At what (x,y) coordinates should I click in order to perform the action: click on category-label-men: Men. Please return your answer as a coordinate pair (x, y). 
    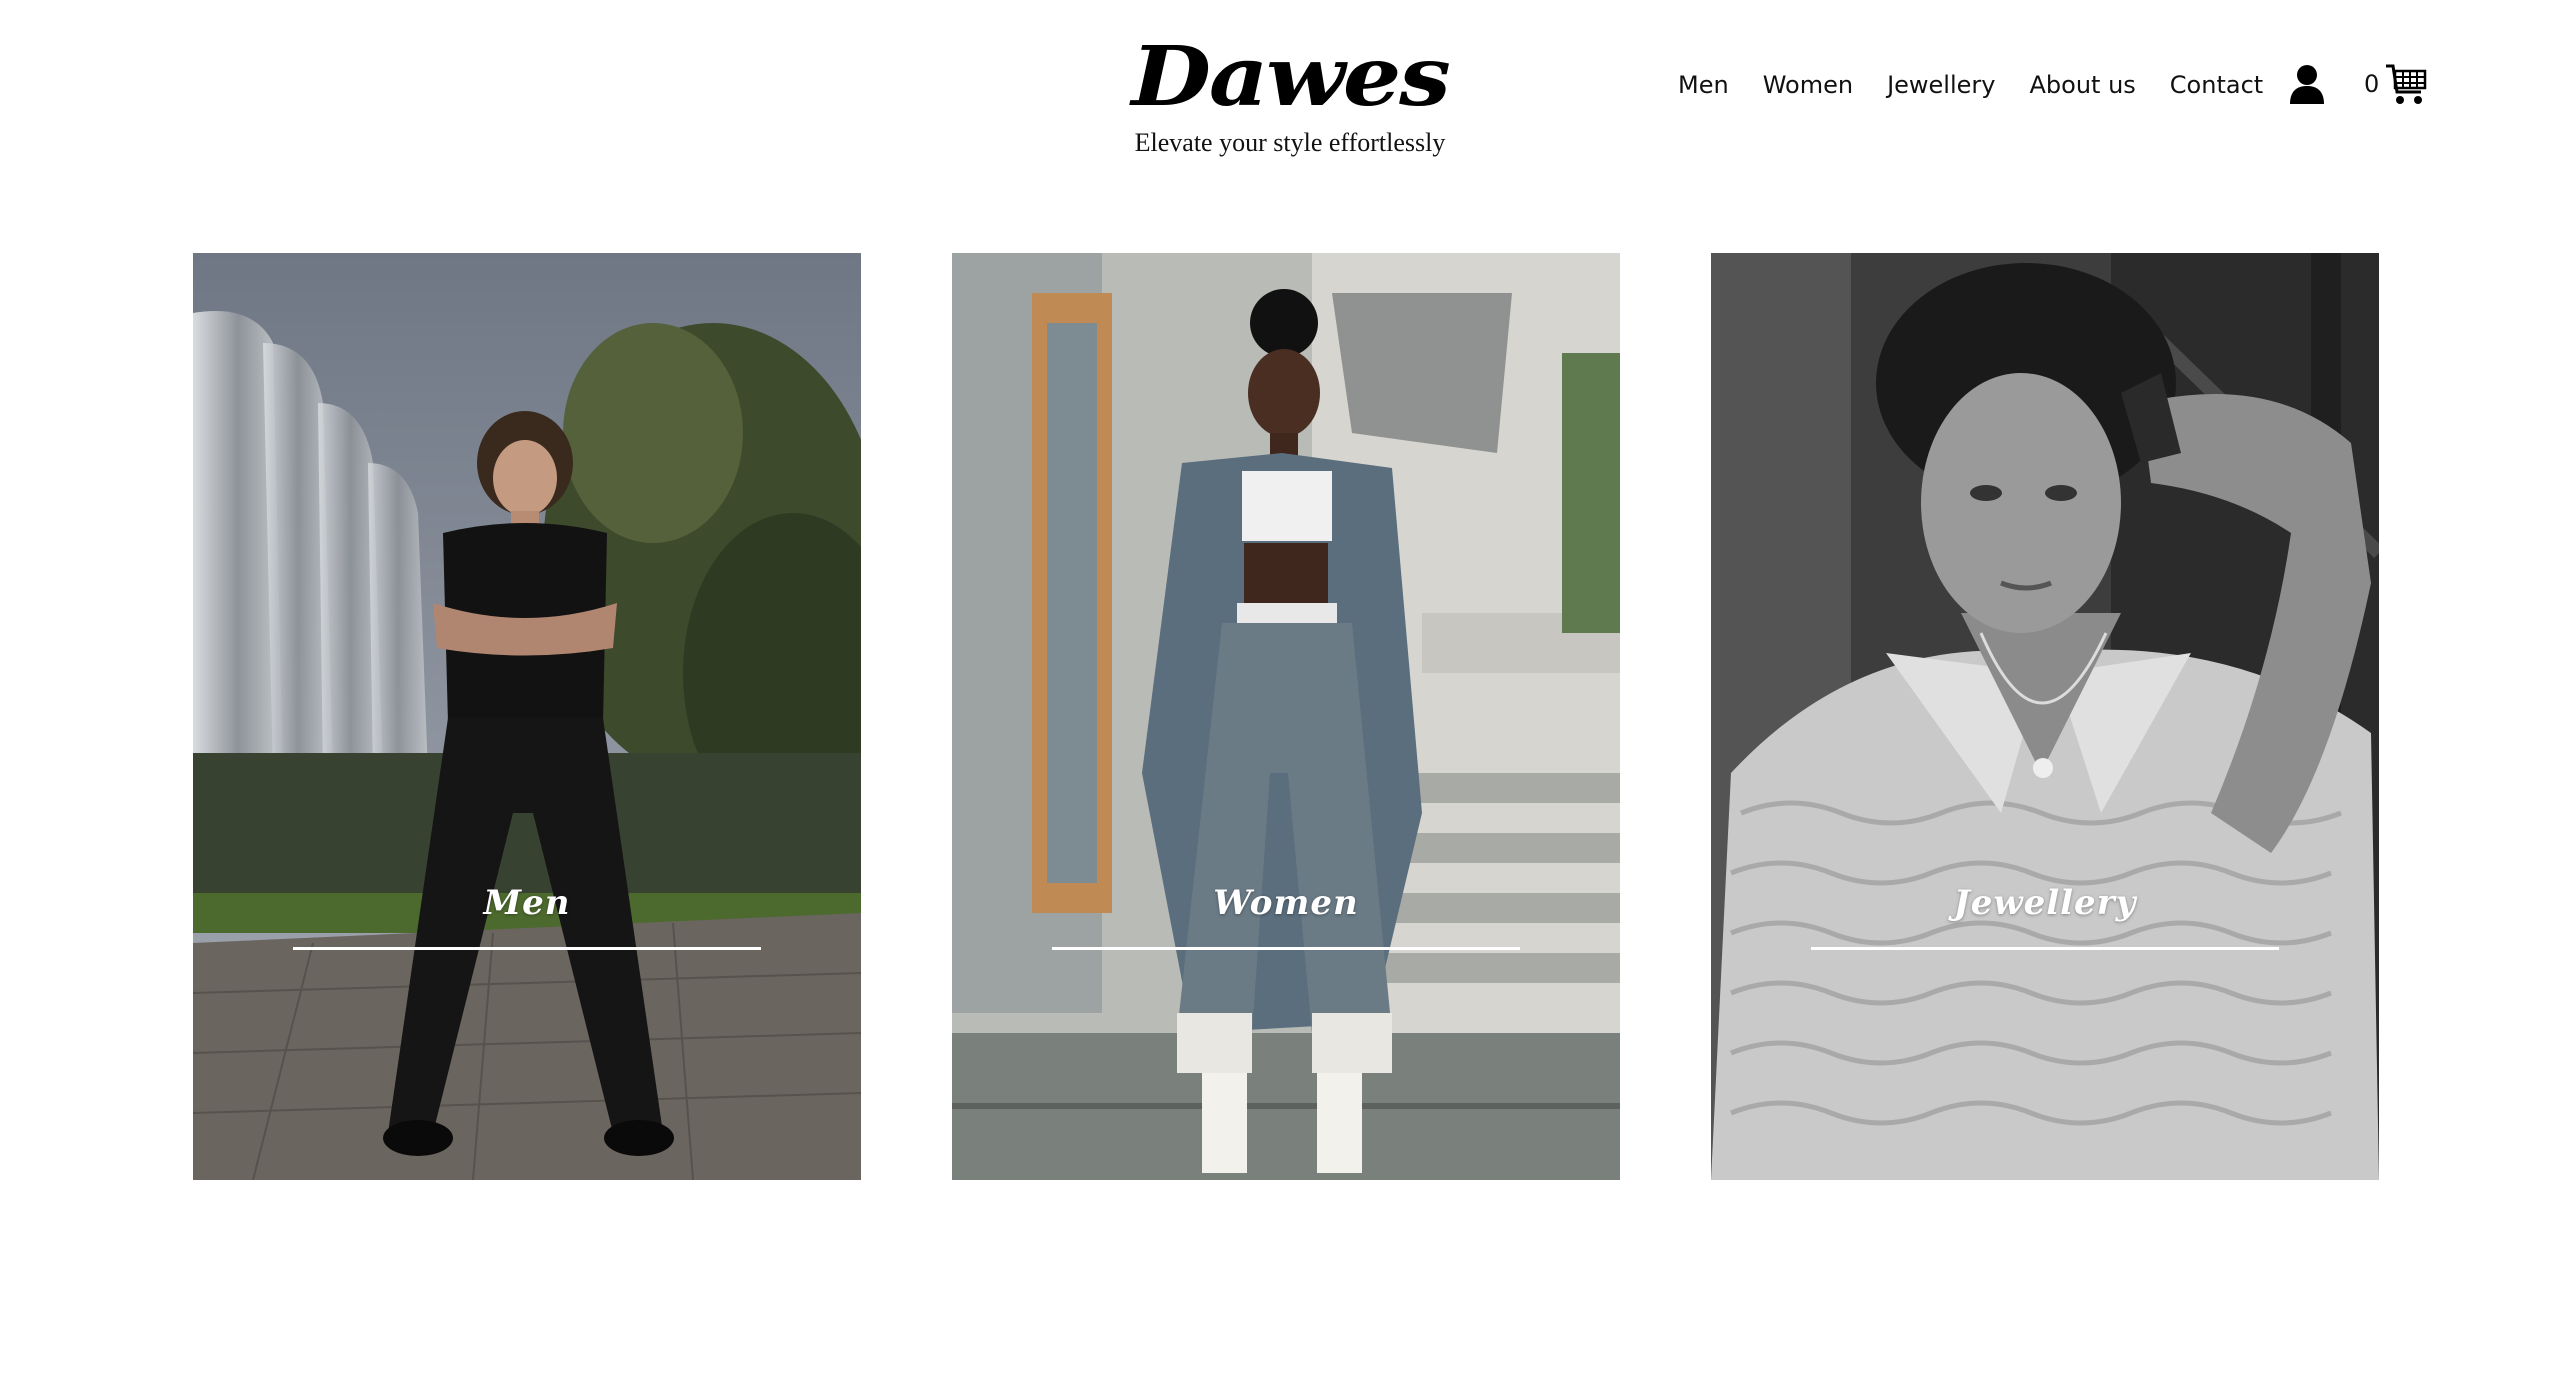
    Looking at the image, I should click on (527, 903).